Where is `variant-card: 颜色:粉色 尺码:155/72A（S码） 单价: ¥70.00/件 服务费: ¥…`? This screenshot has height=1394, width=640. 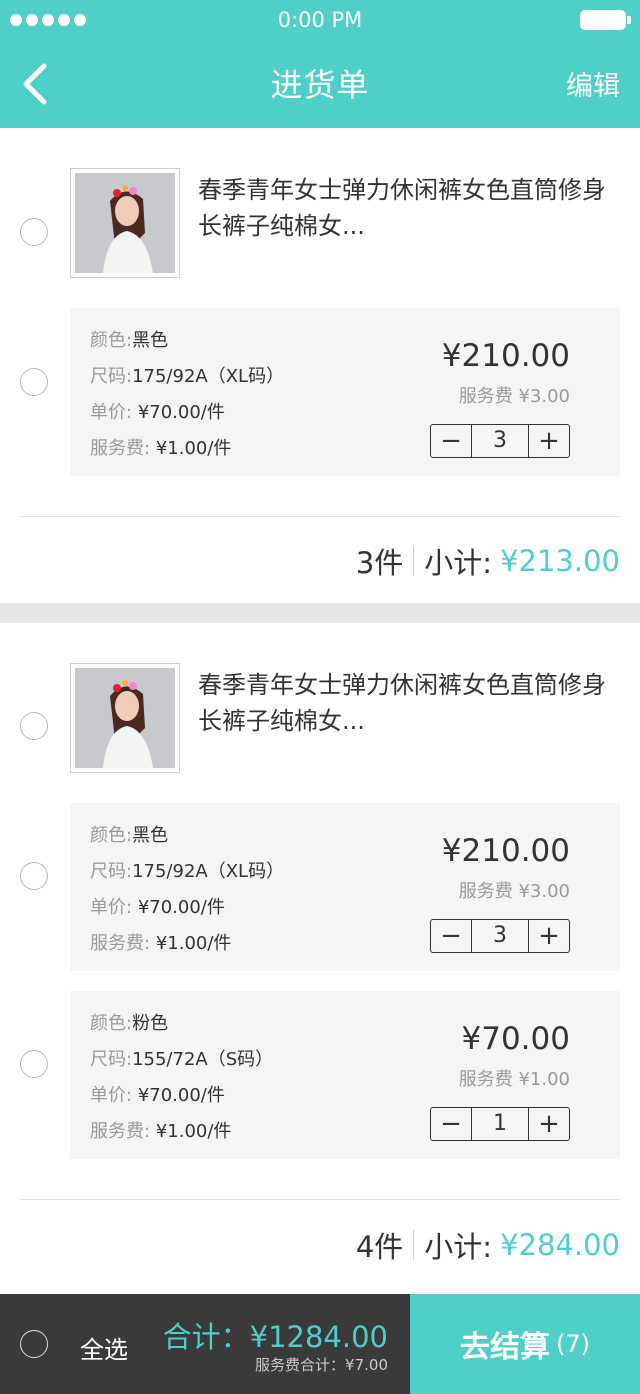 variant-card: 颜色:粉色 尺码:155/72A（S码） 单价: ¥70.00/件 服务费: ¥… is located at coordinates (345, 1075).